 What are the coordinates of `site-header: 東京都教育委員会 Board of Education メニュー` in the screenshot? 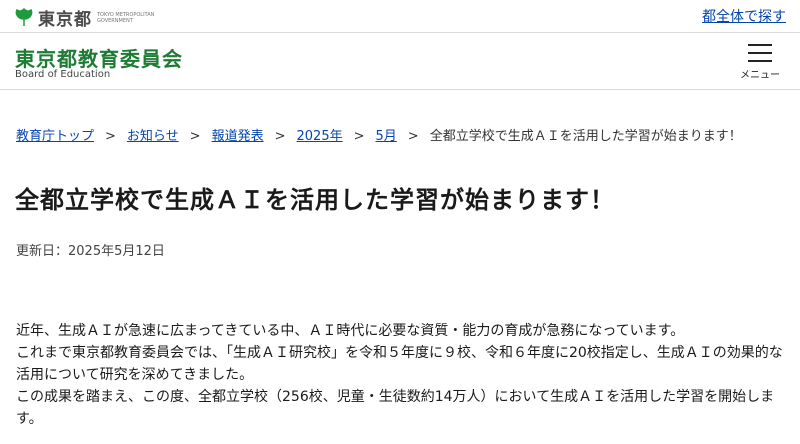 It's located at (400, 61).